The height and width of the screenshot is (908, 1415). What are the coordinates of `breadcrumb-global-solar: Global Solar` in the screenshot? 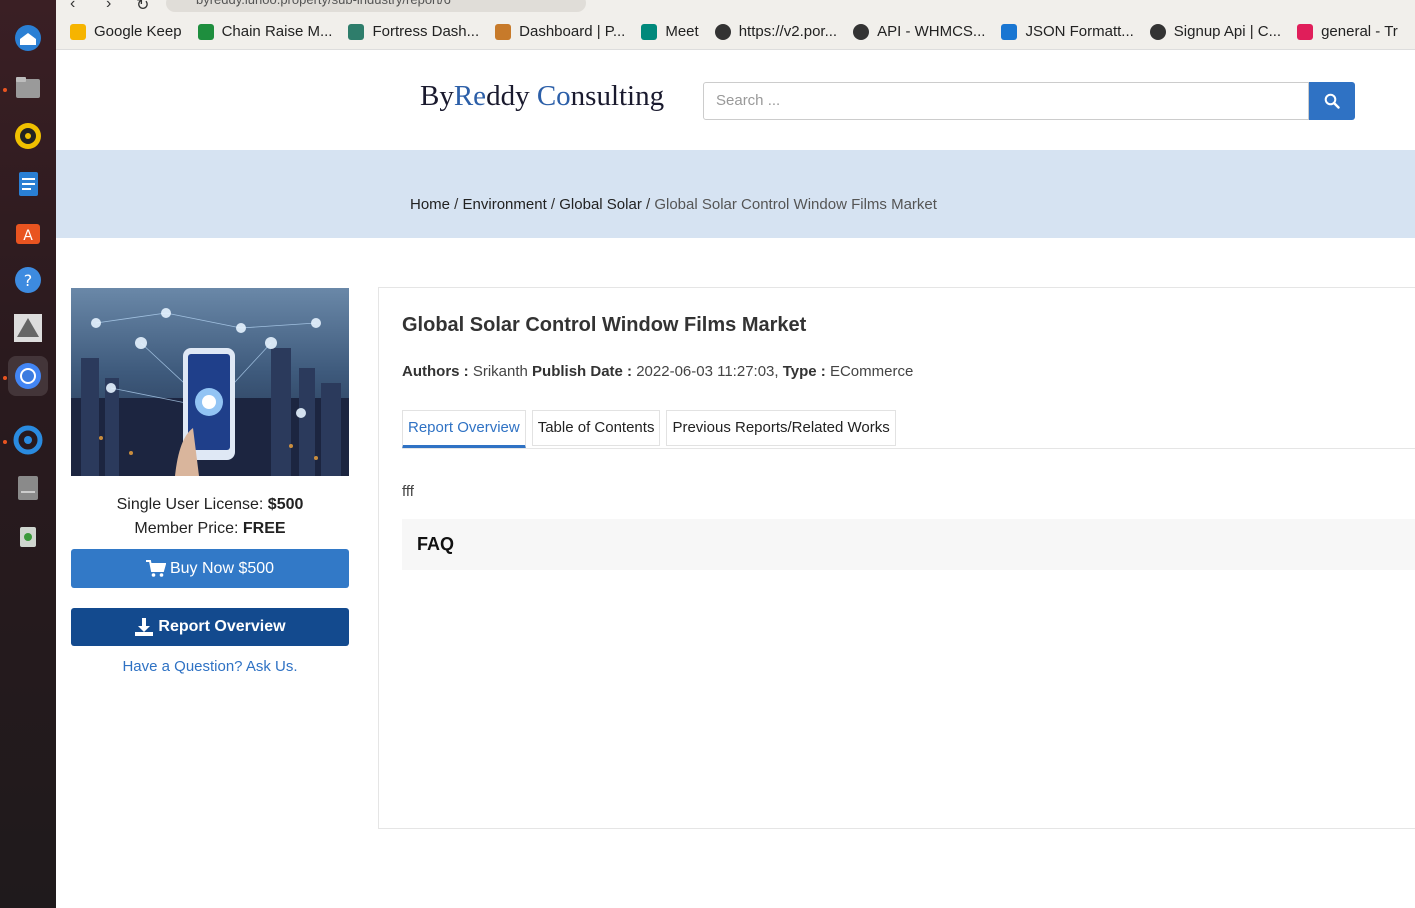 It's located at (600, 204).